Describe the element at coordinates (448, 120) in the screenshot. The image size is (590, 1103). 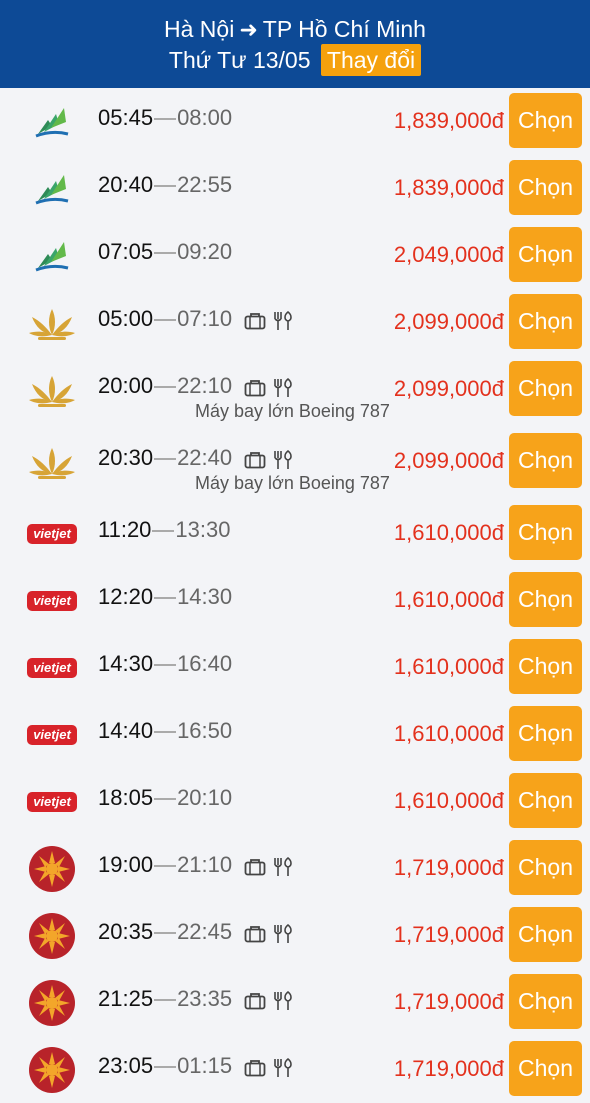
I see `flight-price: 1,839,000đ` at that location.